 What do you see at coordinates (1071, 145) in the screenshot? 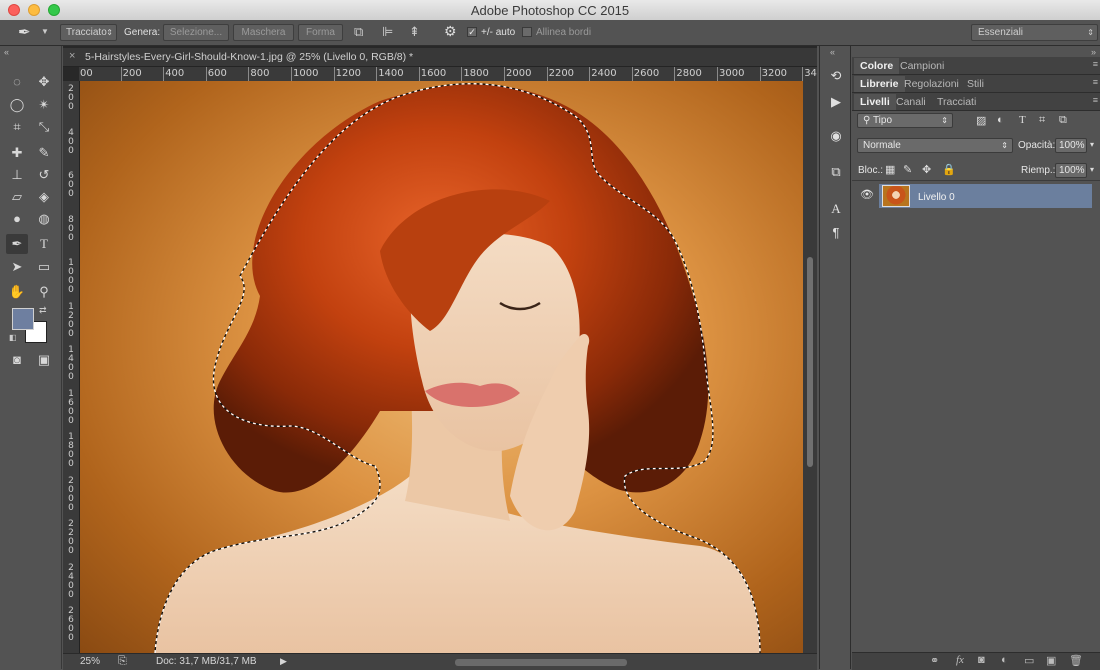
I see `opacity-field: 100%` at bounding box center [1071, 145].